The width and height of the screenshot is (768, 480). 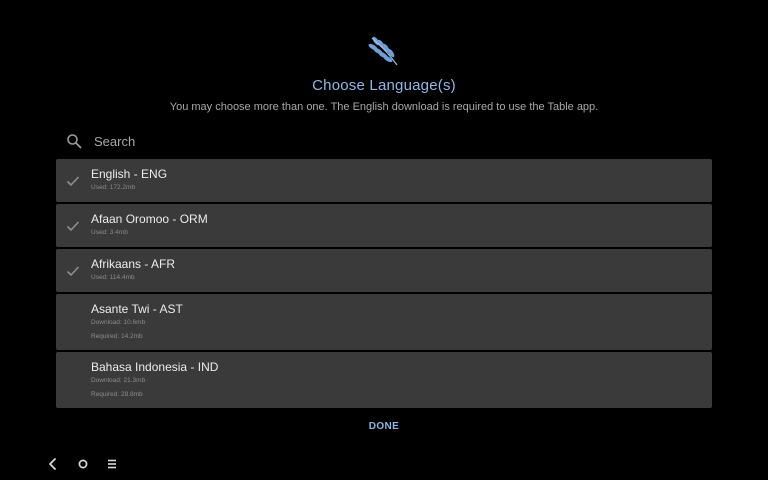 I want to click on done-button: DONE, so click(x=384, y=426).